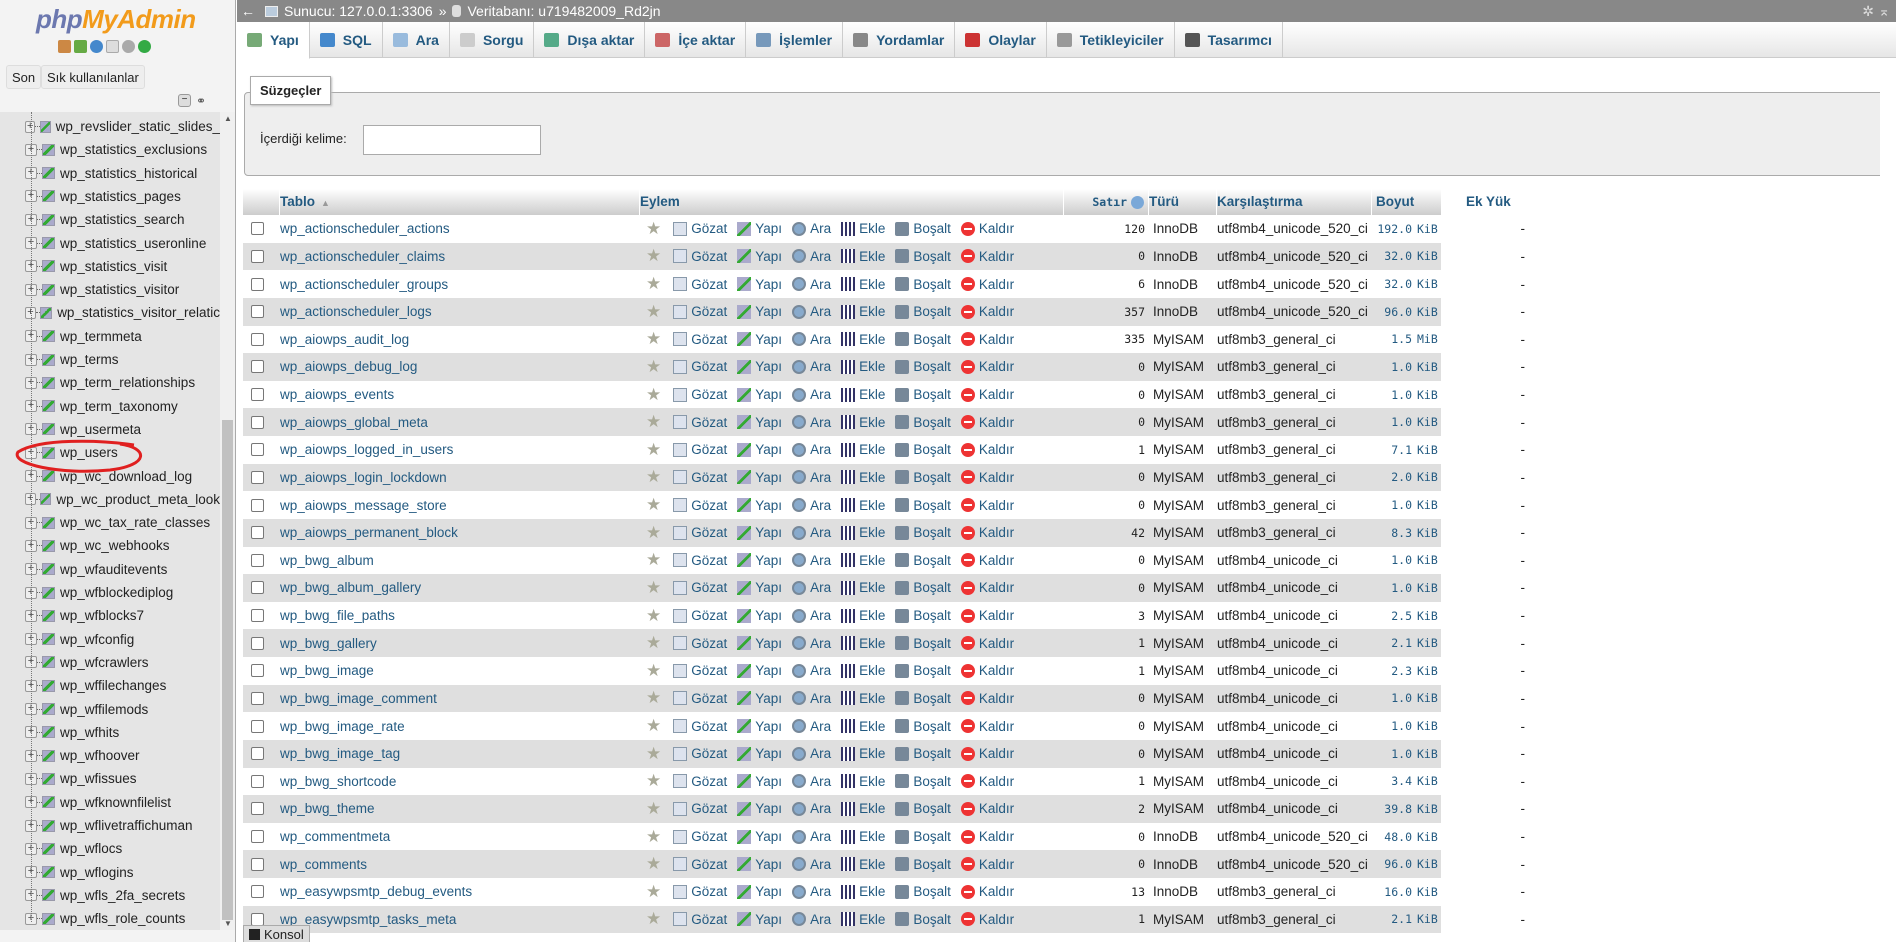  I want to click on header-table: Tablo ▲, so click(460, 202).